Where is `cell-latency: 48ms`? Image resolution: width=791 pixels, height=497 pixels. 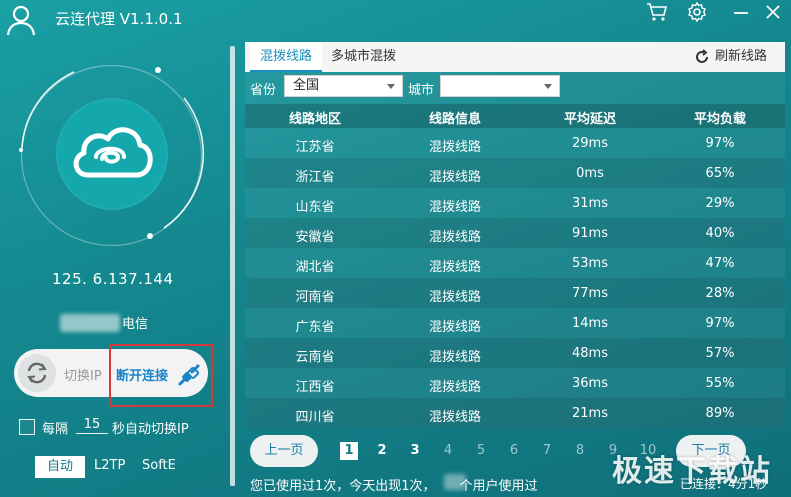
cell-latency: 48ms is located at coordinates (590, 353).